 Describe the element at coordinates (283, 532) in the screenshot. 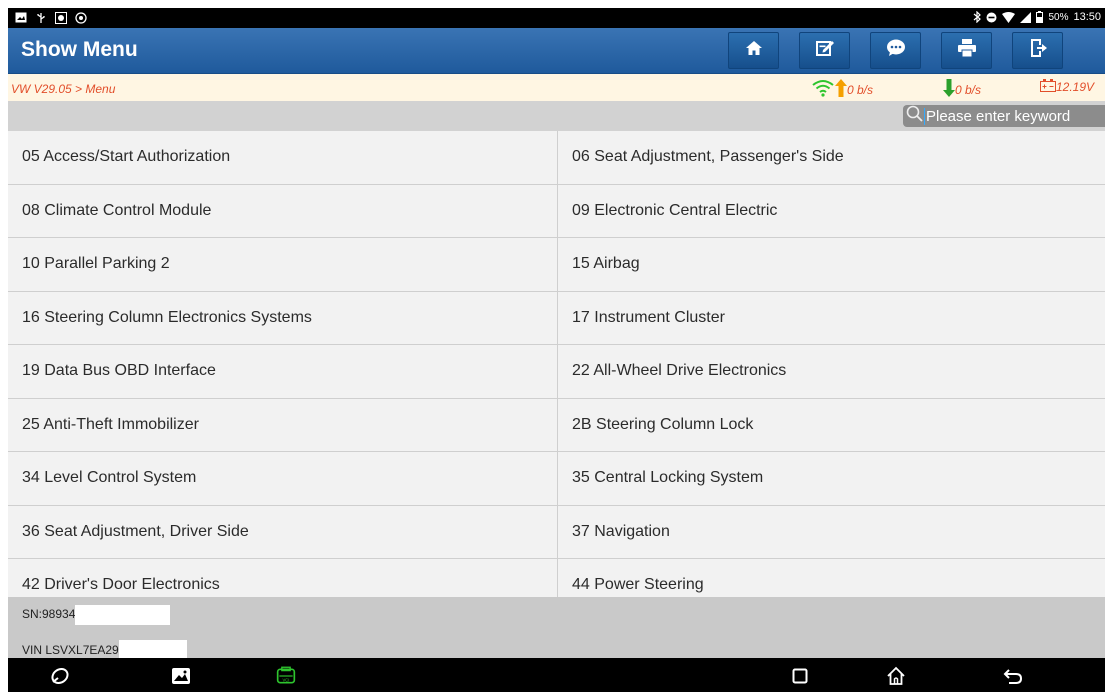

I see `menu-item: 36 Seat Adjustment, Driver Side` at that location.